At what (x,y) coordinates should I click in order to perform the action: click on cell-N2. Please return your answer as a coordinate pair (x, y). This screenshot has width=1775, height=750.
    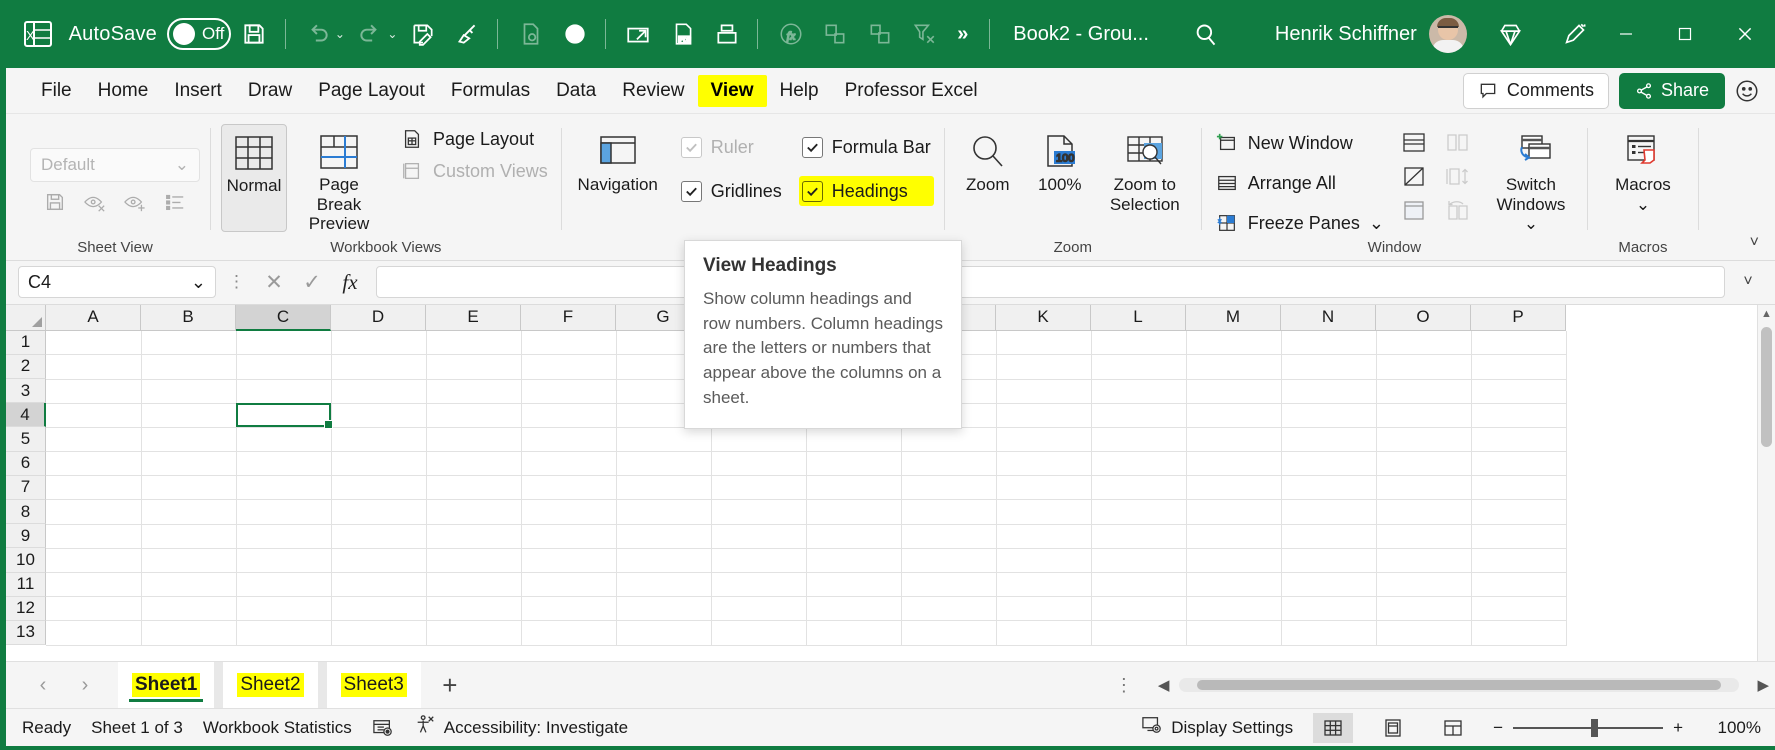
    Looking at the image, I should click on (1329, 367).